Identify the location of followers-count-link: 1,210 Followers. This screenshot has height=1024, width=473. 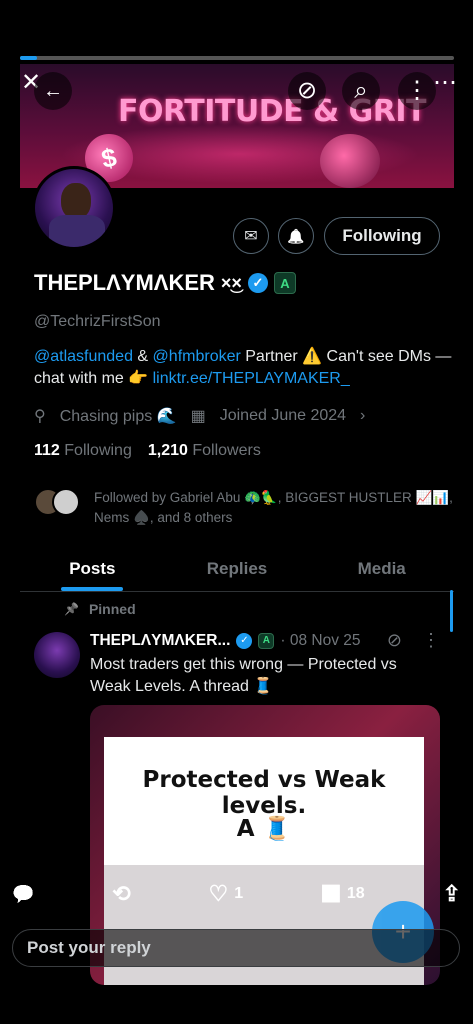
(204, 451).